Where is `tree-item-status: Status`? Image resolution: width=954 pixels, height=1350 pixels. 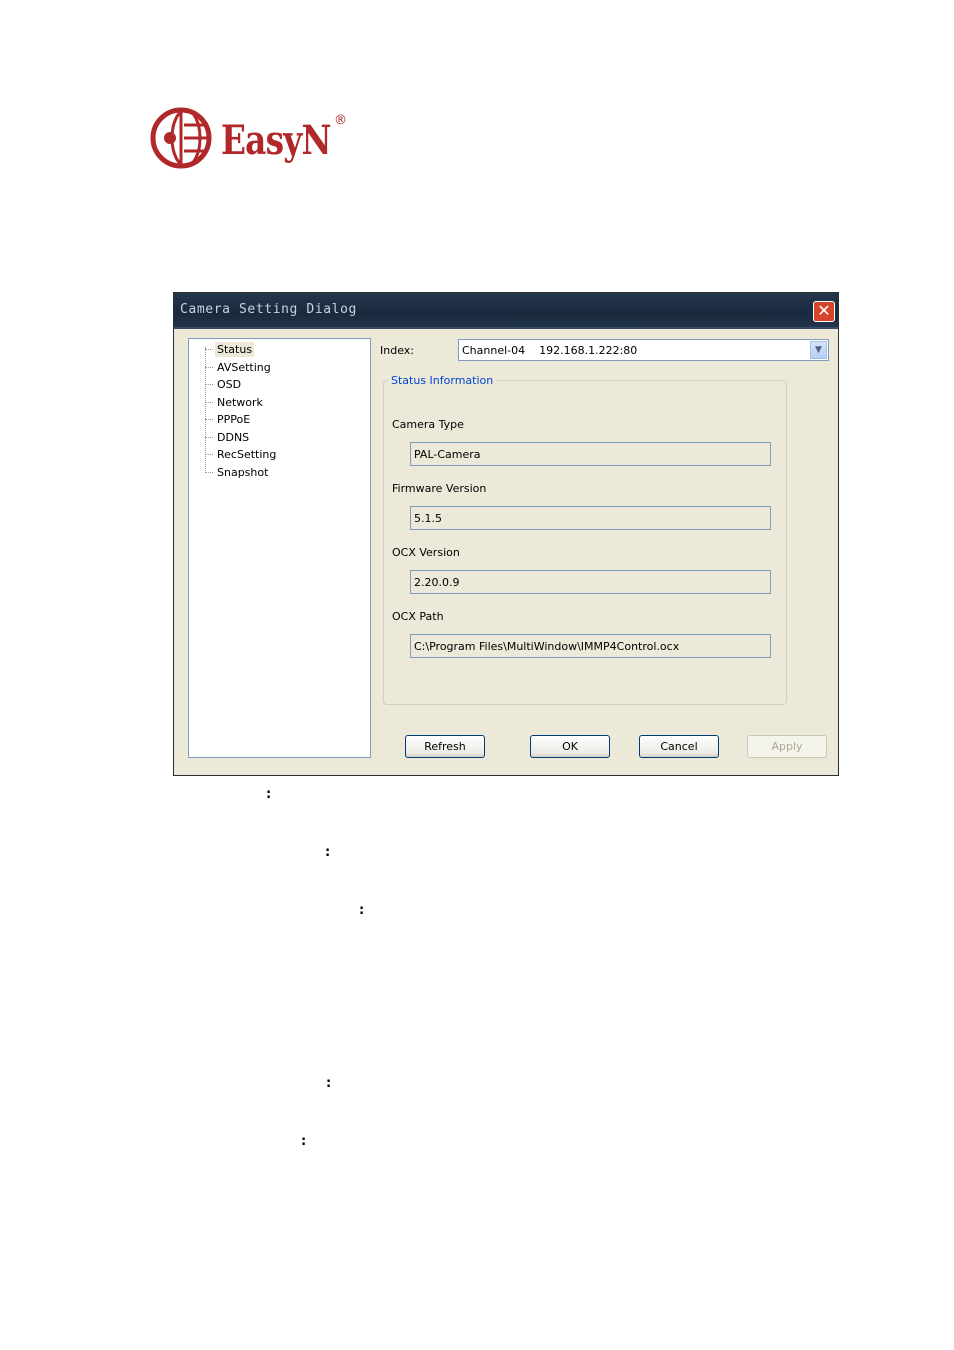
tree-item-status: Status is located at coordinates (235, 349).